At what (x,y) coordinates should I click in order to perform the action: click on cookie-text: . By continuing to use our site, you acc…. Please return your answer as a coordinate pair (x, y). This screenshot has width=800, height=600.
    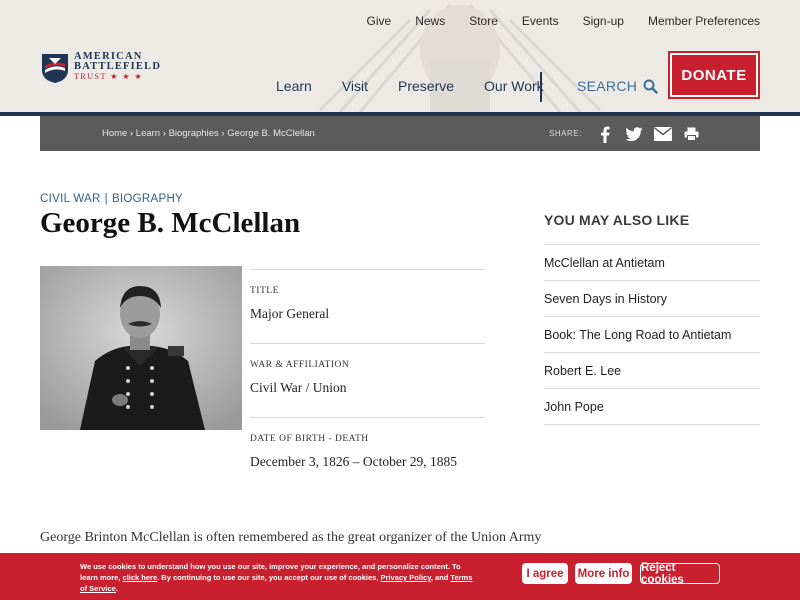
    Looking at the image, I should click on (269, 577).